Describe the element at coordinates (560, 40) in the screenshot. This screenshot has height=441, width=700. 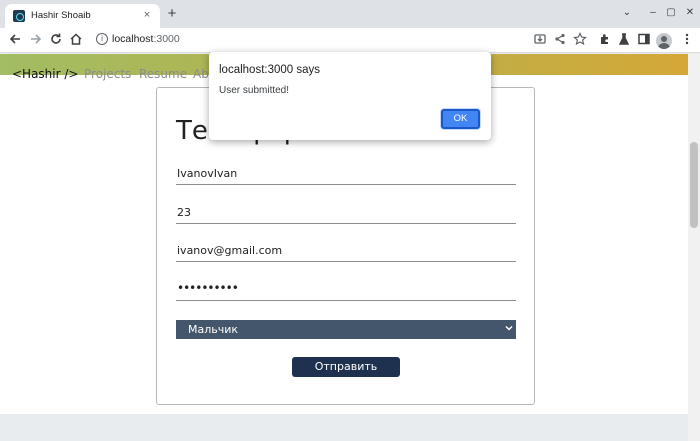
I see `share-icon` at that location.